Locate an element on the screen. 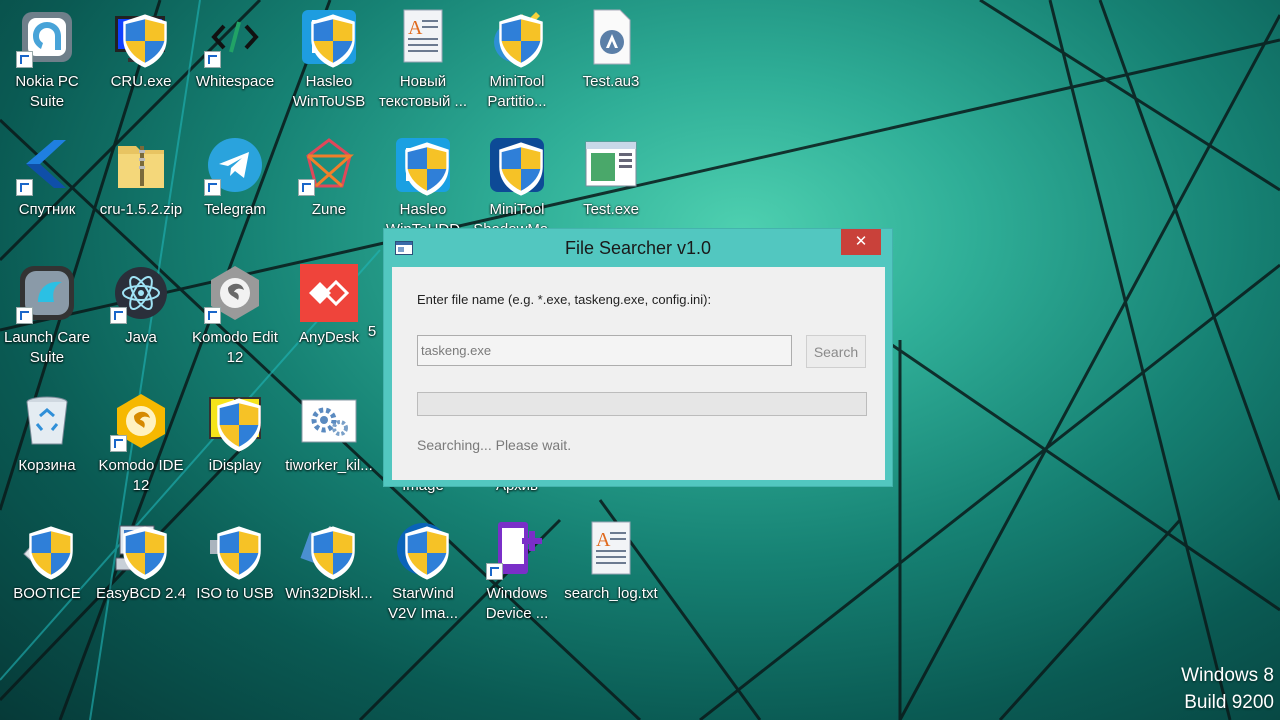 The height and width of the screenshot is (720, 1280). desktop-icon-test-au3: Test.au3 is located at coordinates (611, 47).